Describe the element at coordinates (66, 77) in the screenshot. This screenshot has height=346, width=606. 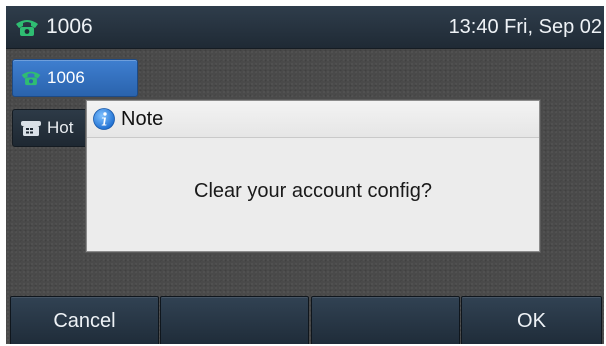
I see `line-key-label: 1006` at that location.